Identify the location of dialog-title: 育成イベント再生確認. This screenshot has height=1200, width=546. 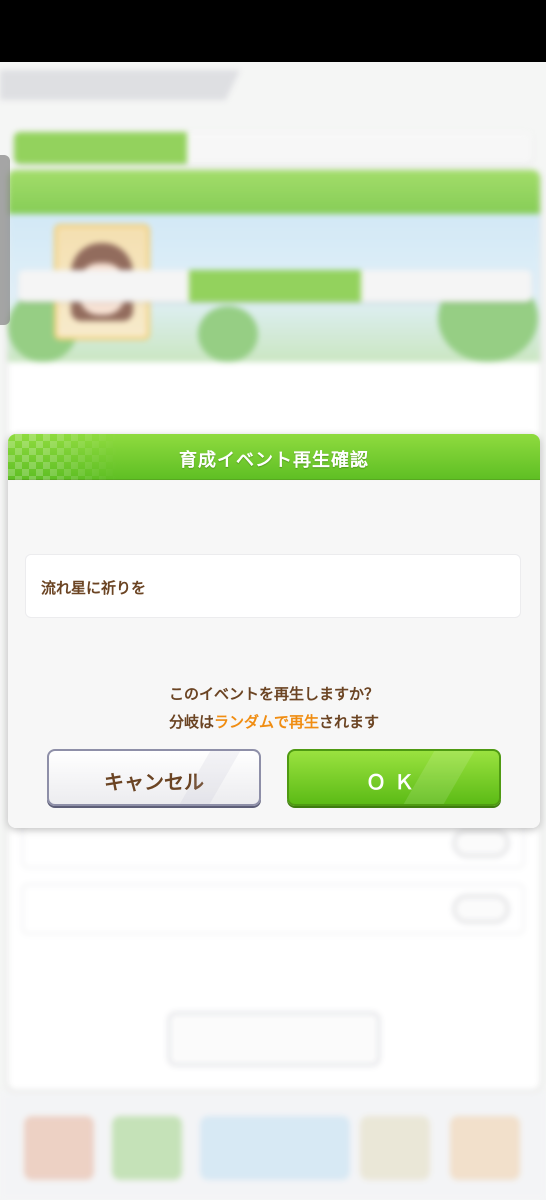
(274, 460).